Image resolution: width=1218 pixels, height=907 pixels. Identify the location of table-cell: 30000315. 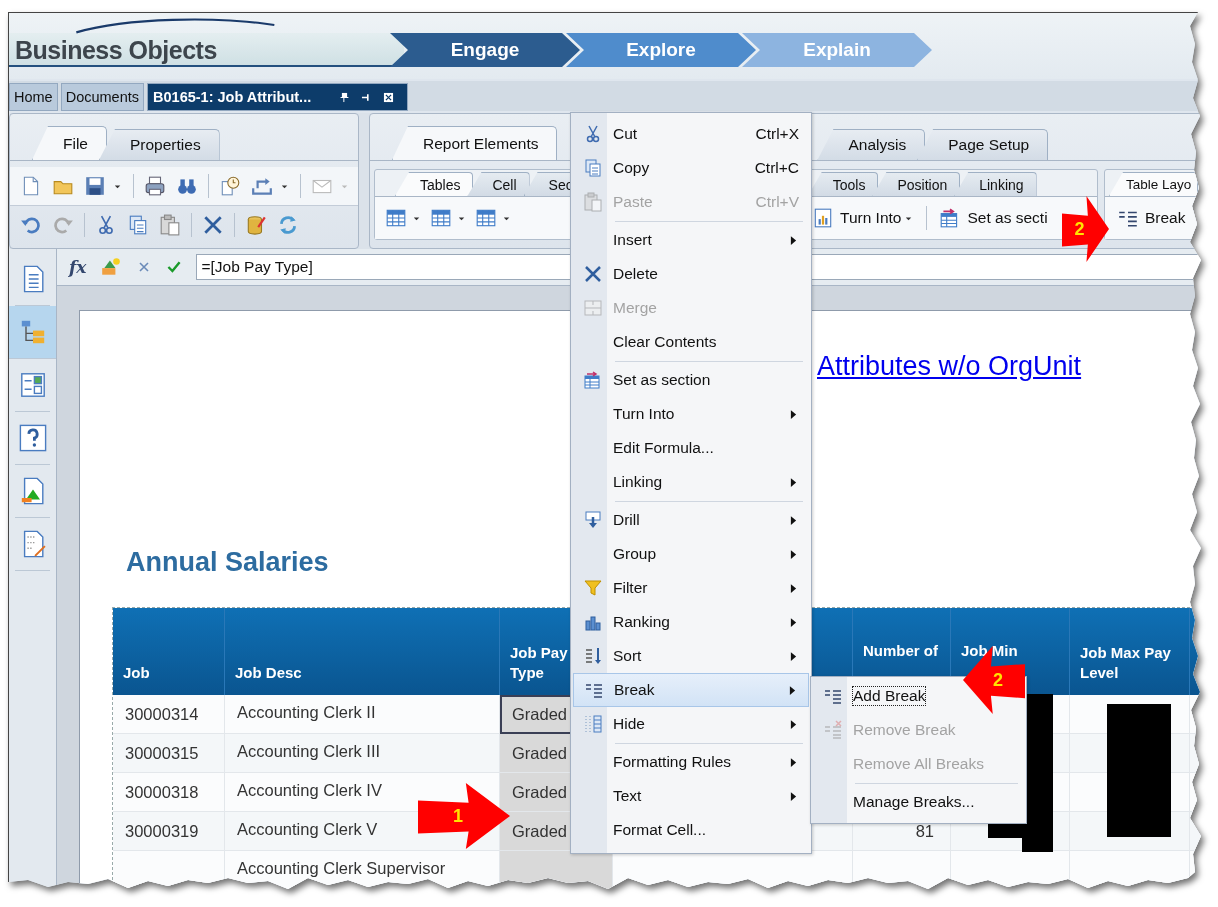
(169, 753).